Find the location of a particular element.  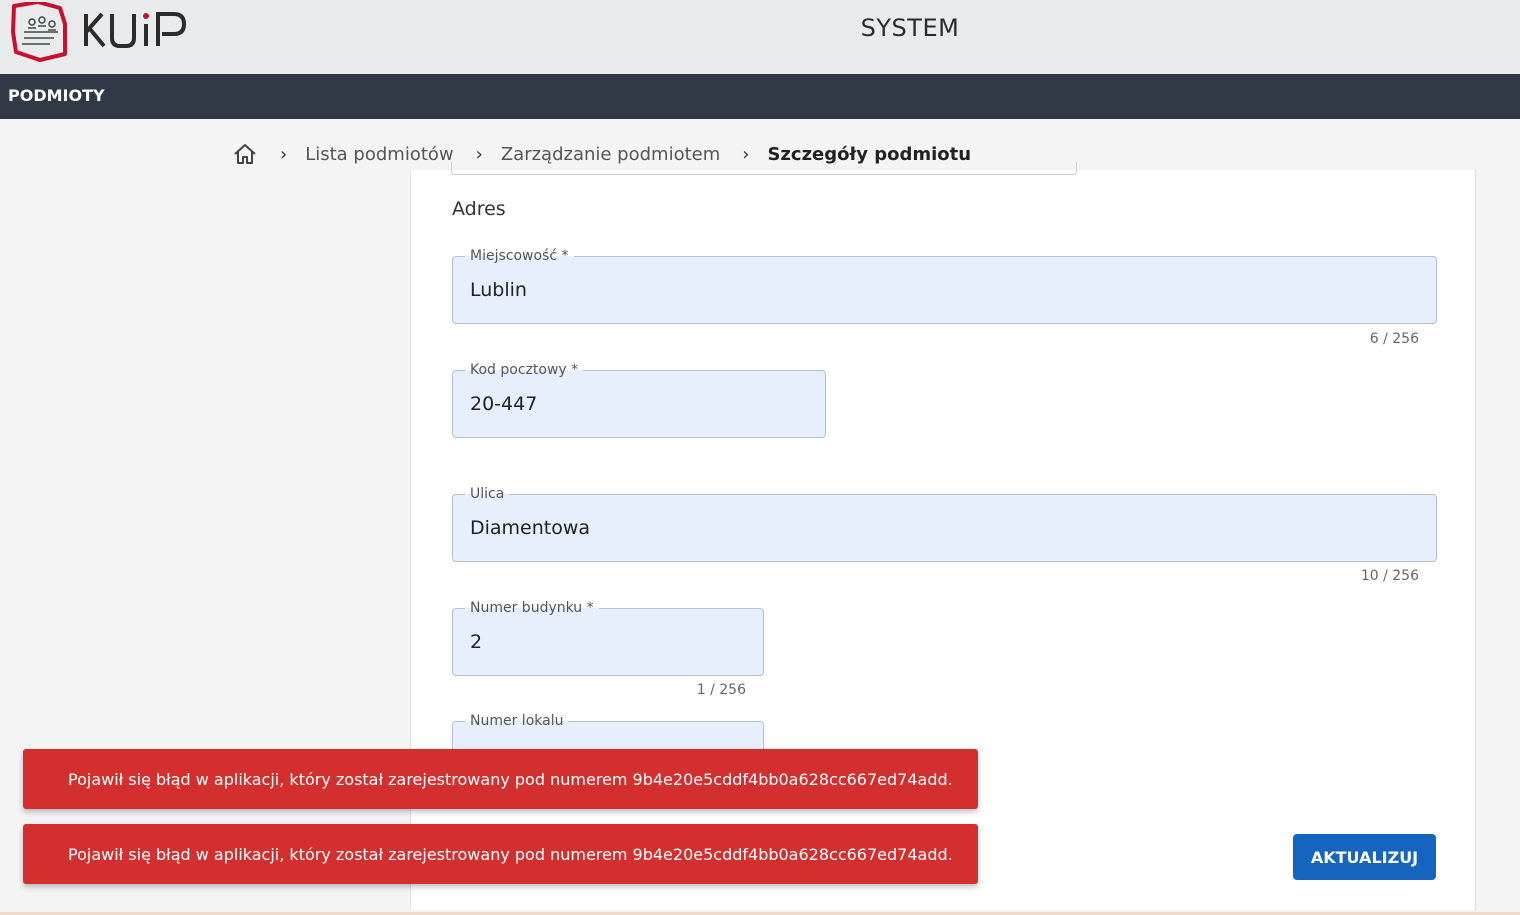

system-title: SYSTEM is located at coordinates (910, 28).